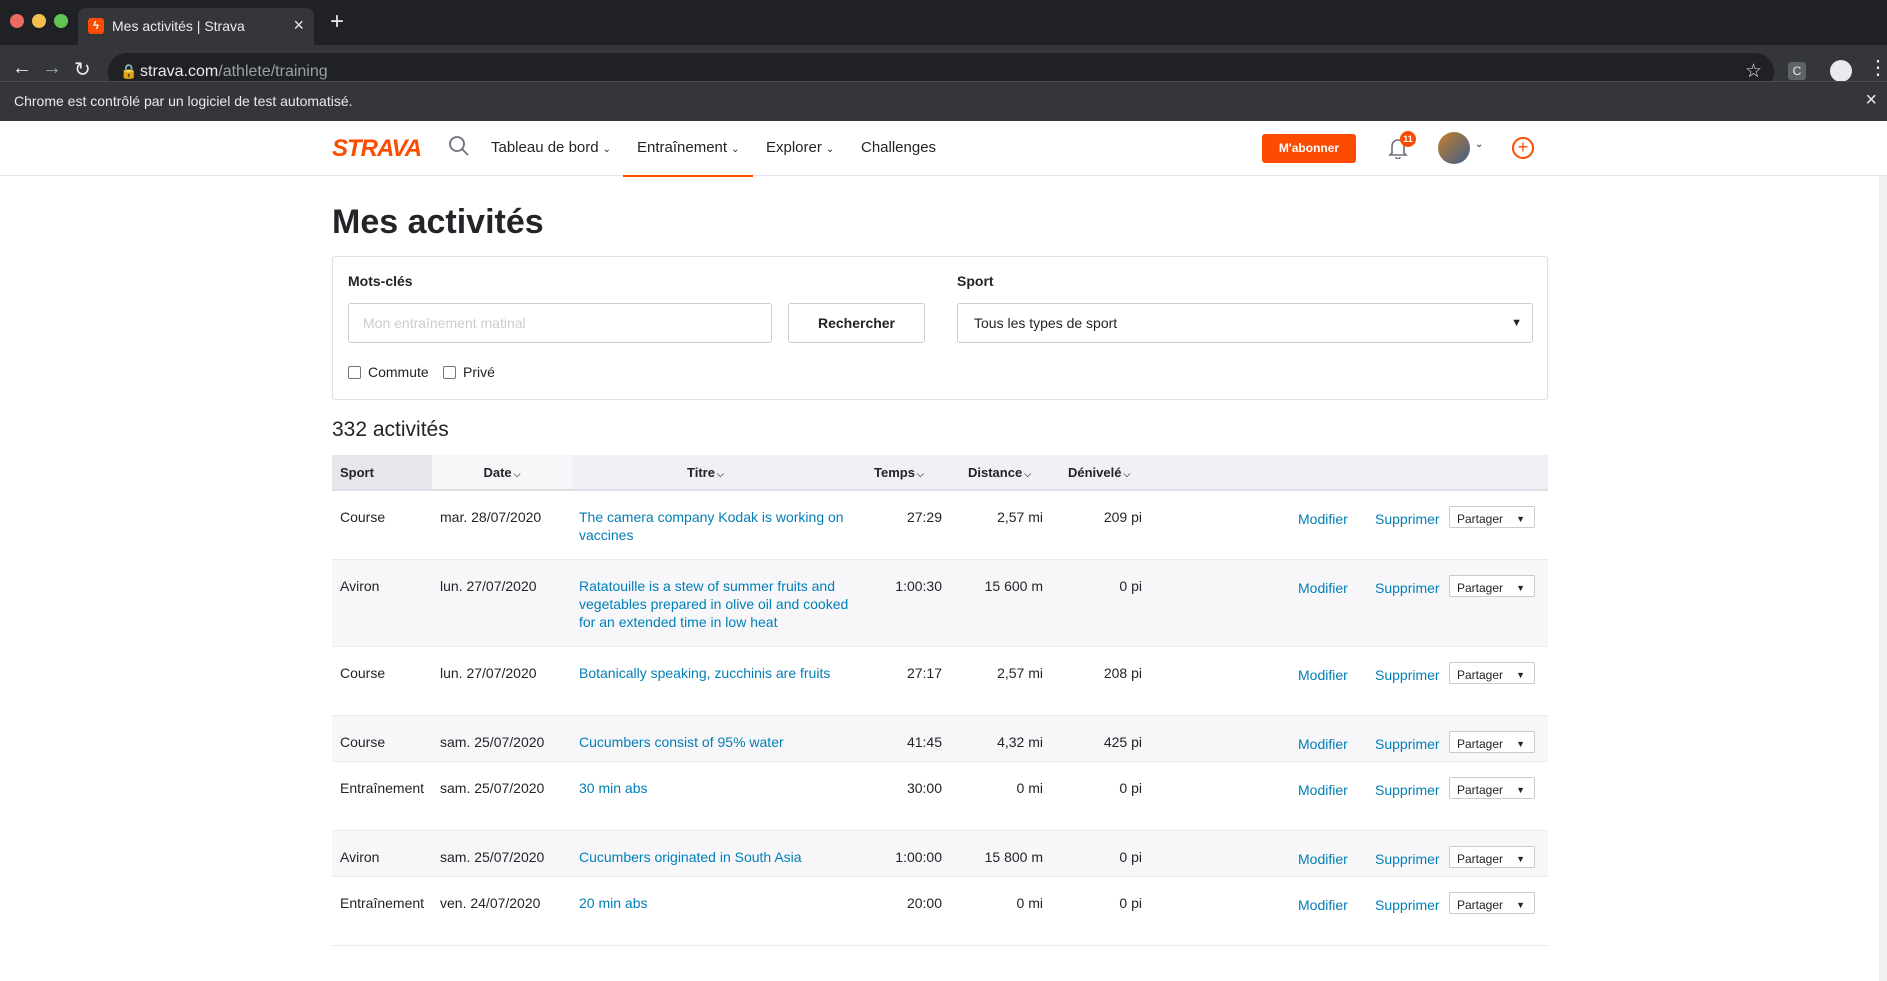 The image size is (1887, 981). Describe the element at coordinates (918, 857) in the screenshot. I see `time-cell: 1:00:00` at that location.